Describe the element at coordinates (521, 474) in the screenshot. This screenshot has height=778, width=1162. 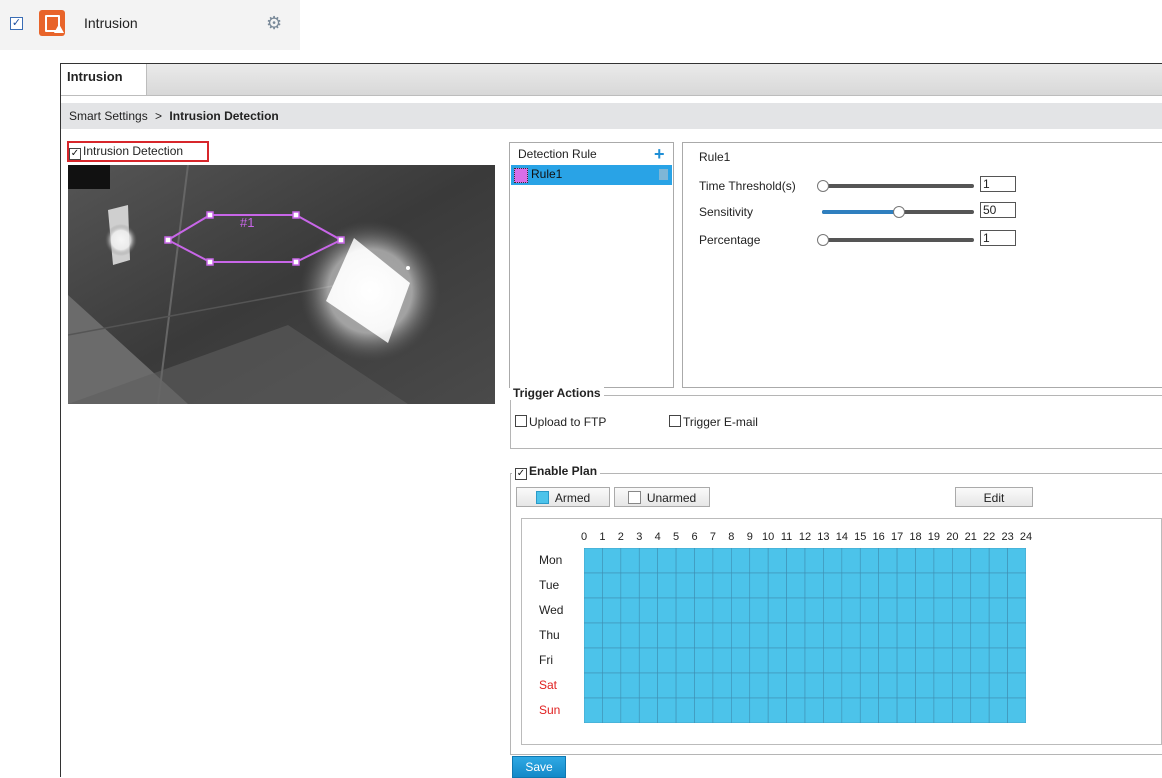
I see `enable-plan-checkbox: ✓` at that location.